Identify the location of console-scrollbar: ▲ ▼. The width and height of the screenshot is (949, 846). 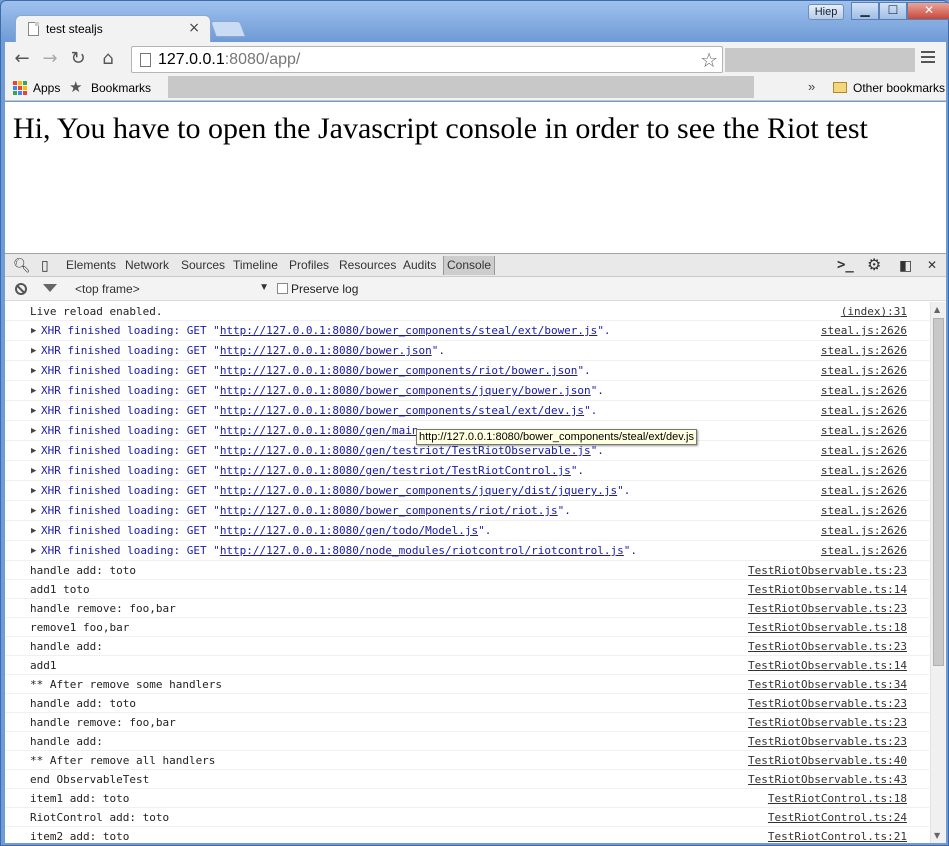
(938, 572).